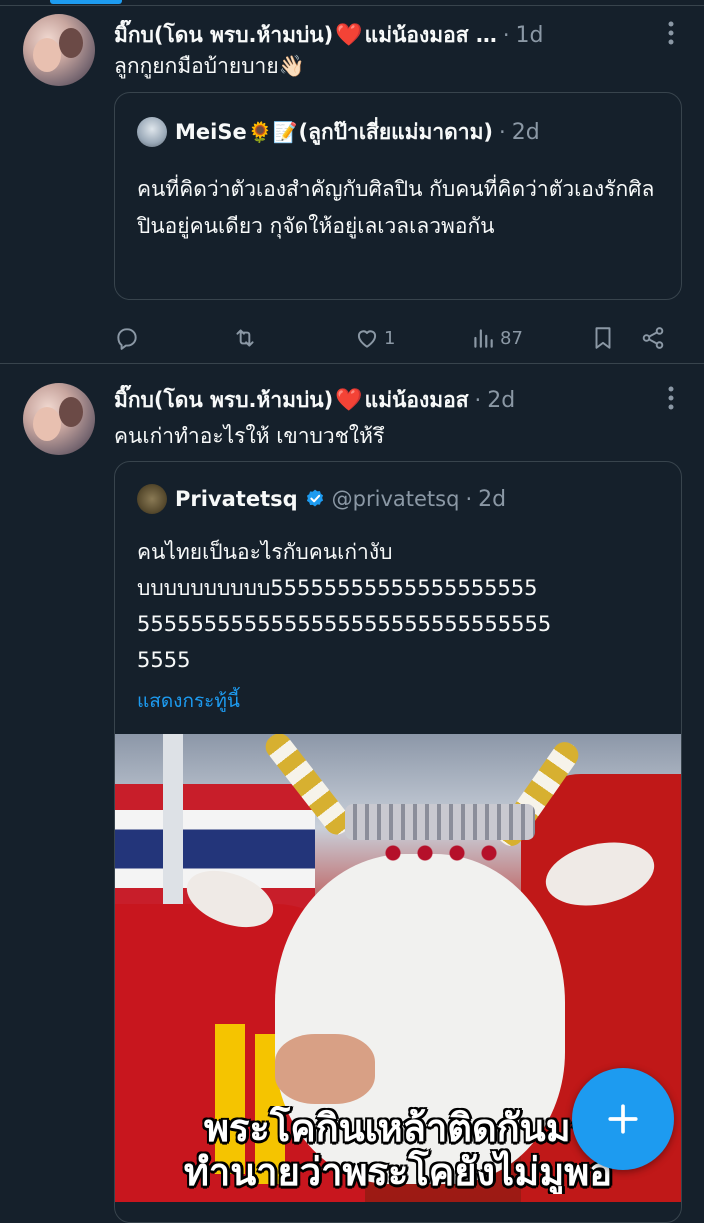  I want to click on quoted-tweet-header: MeiSe 🌻📝 (ลูกป๊าเสี่ยแม่มาดาม) · 2d, so click(338, 132).